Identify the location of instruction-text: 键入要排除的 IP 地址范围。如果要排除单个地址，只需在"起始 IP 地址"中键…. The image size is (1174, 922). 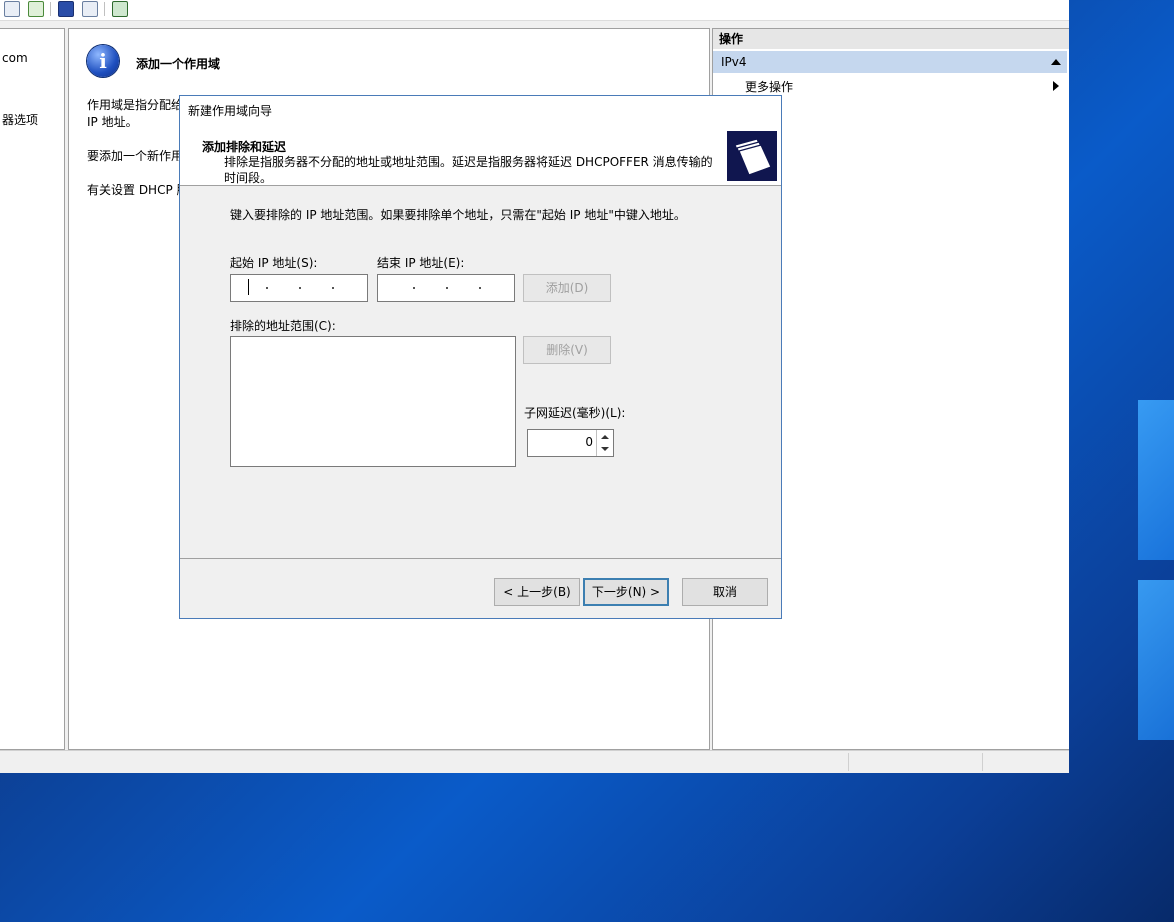
(458, 215).